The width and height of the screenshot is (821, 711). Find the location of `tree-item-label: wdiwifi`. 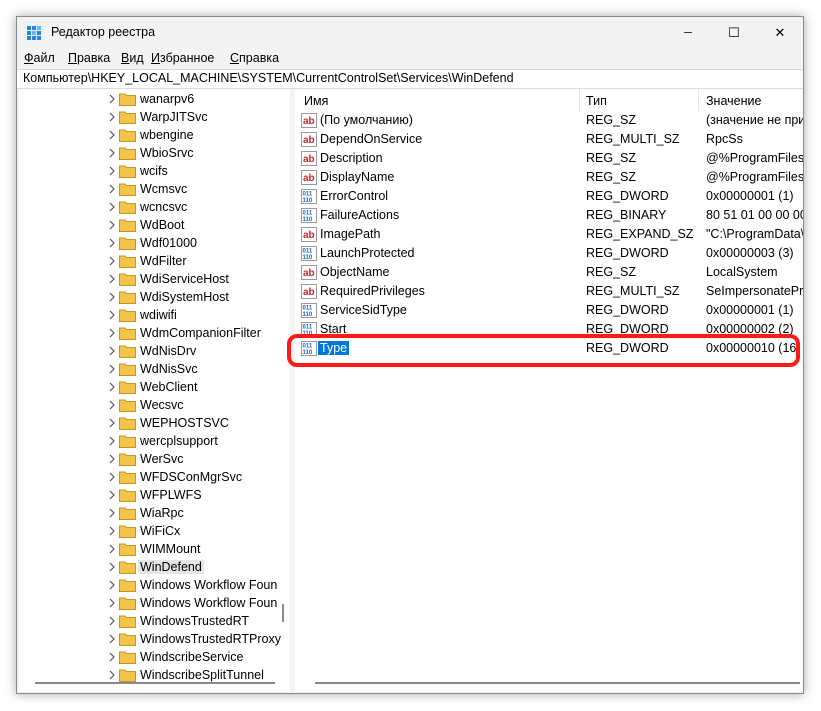

tree-item-label: wdiwifi is located at coordinates (158, 315).